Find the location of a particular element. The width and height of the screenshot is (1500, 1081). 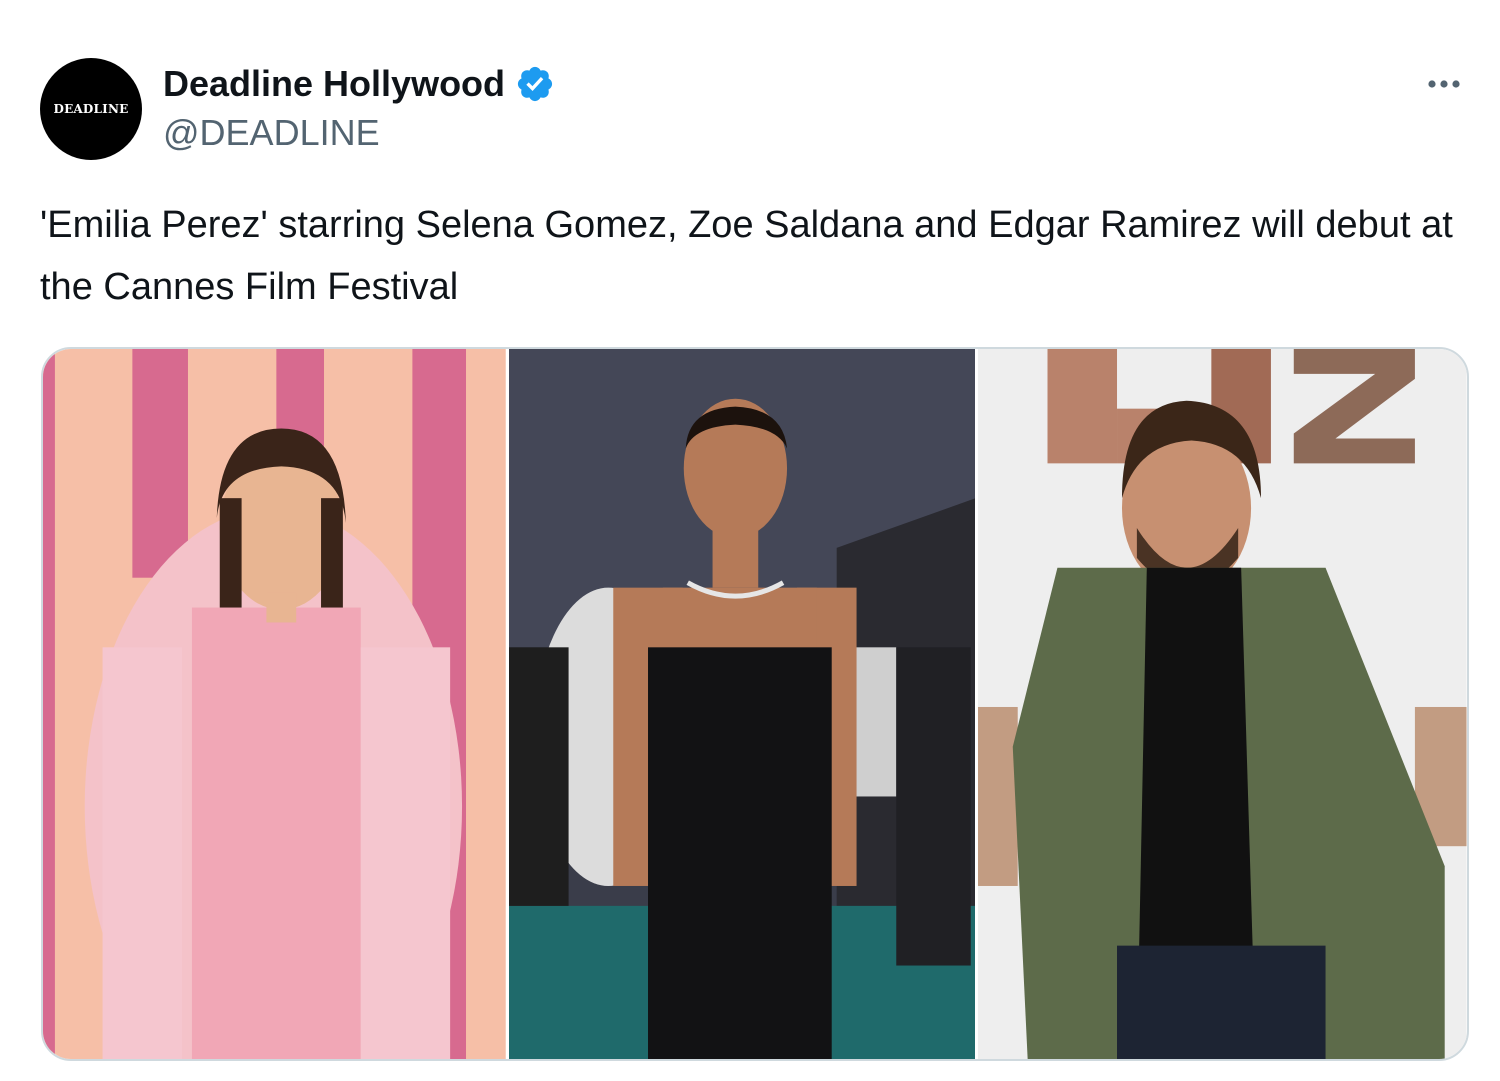

verified-badge-icon is located at coordinates (535, 84).